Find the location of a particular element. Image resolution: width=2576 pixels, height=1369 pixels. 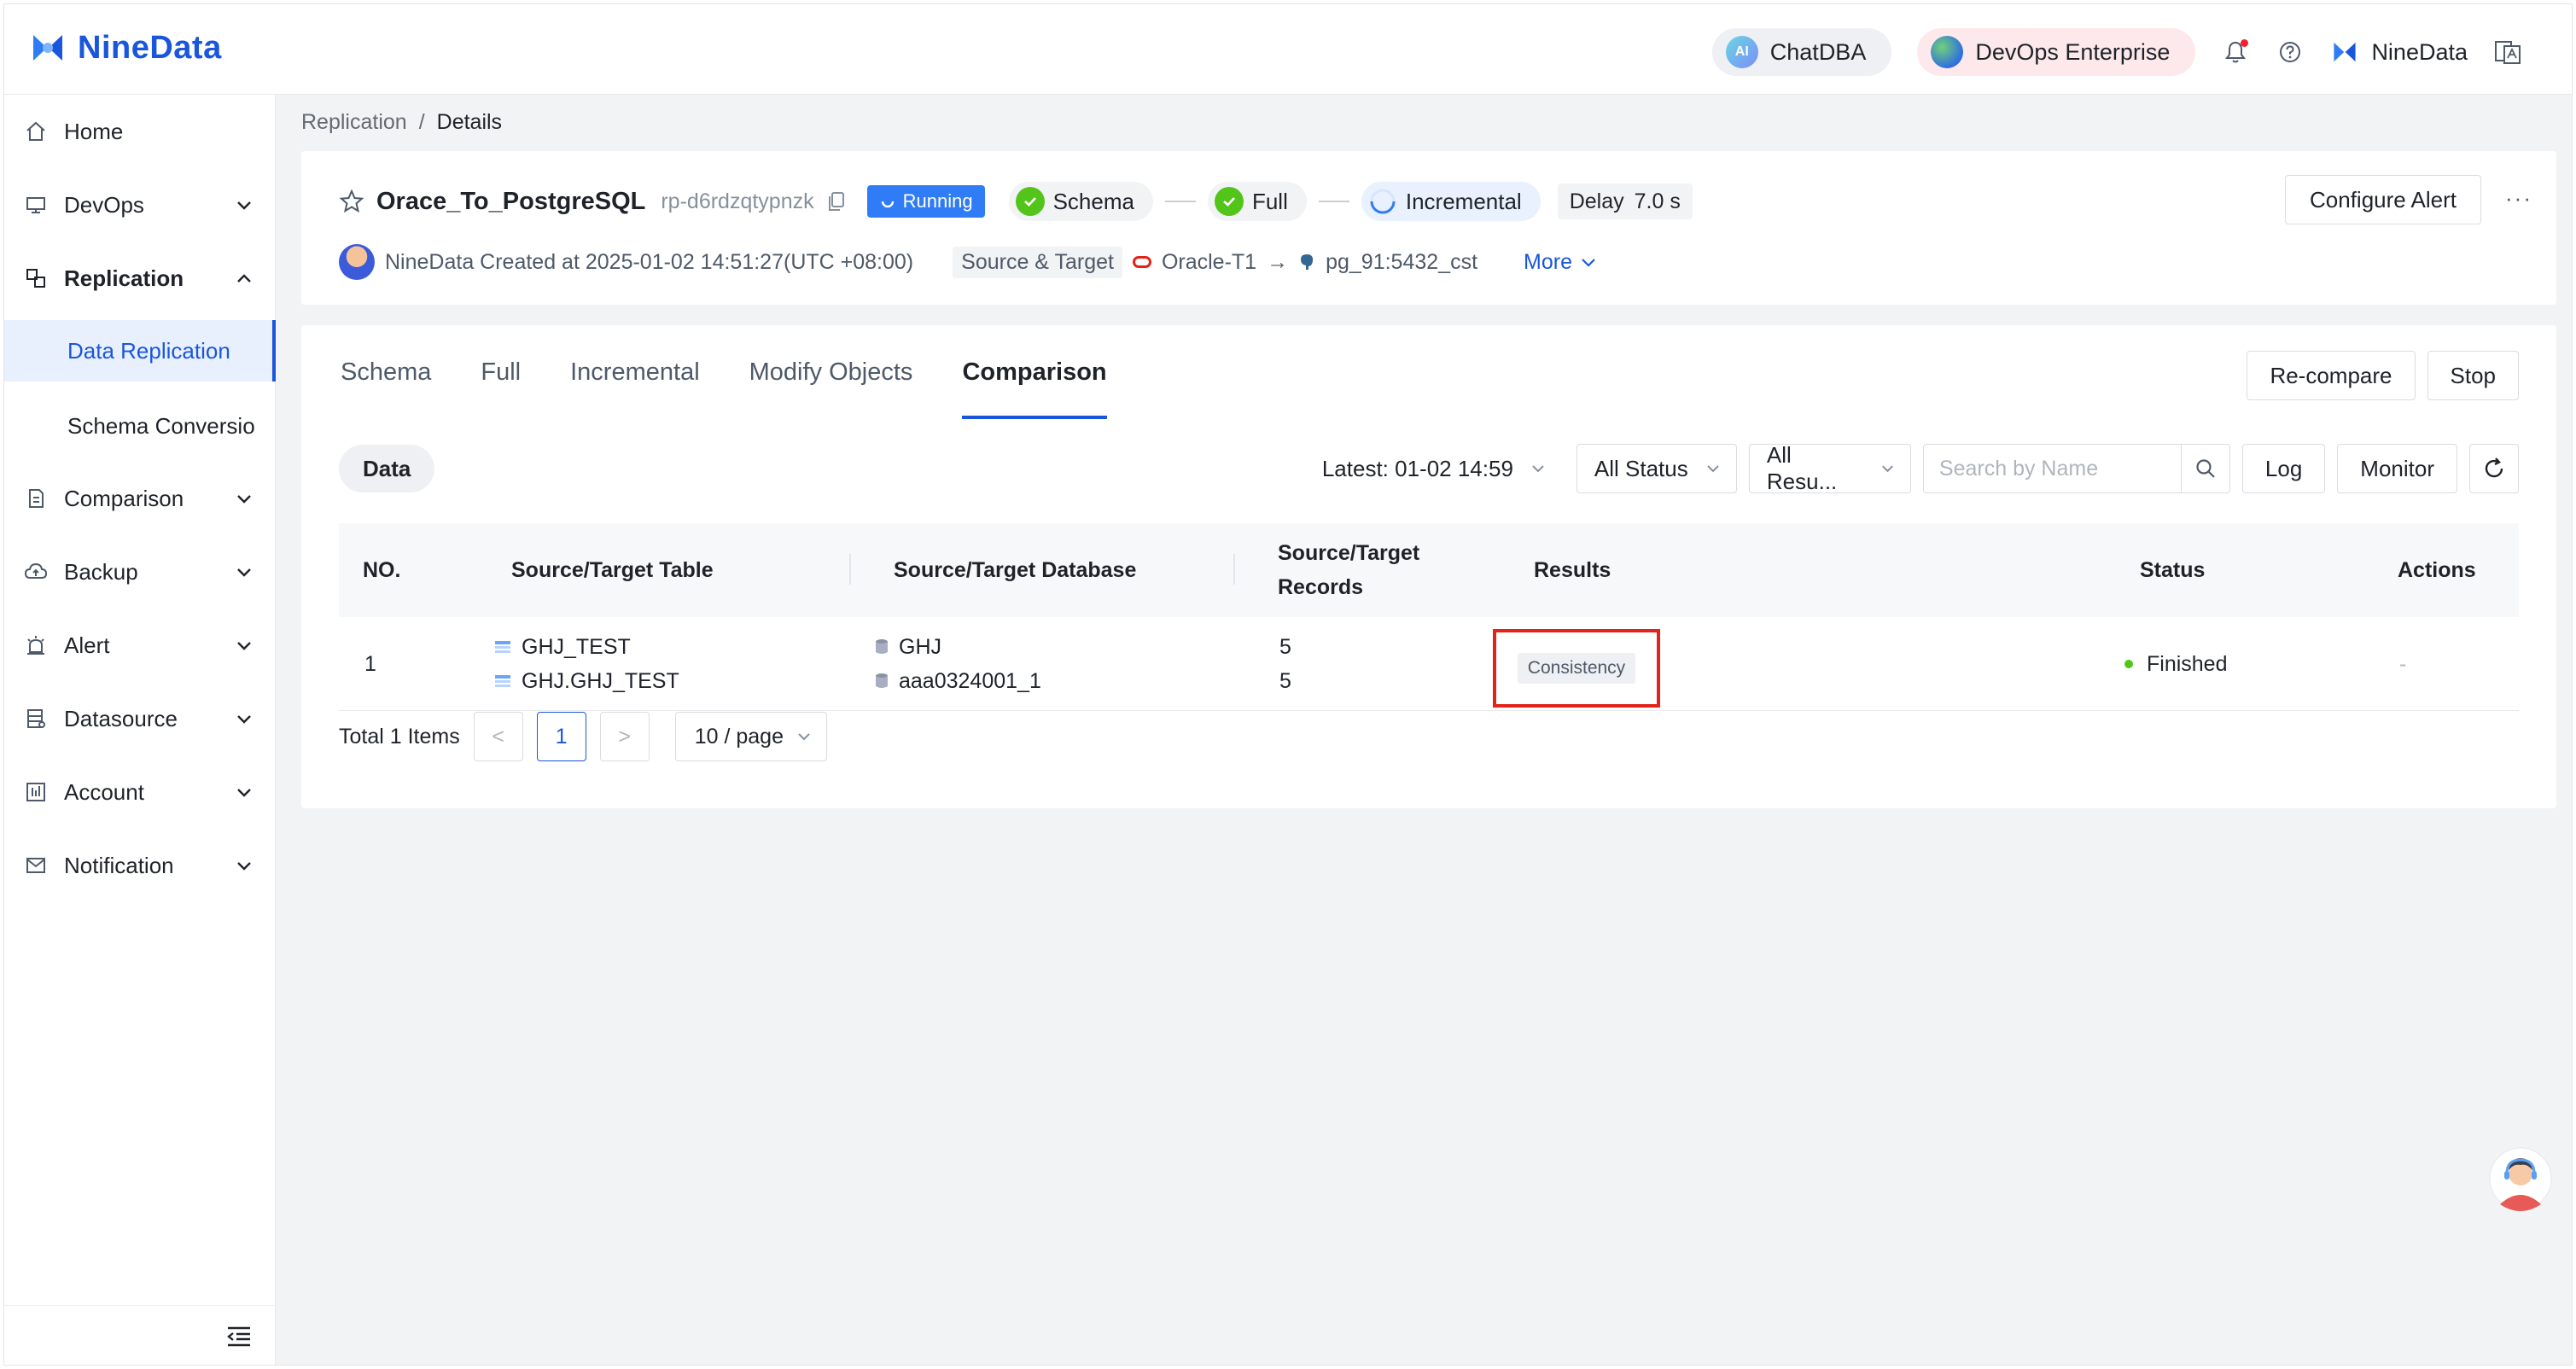

target-table: GHJ.GHJ_TEST is located at coordinates (586, 681).